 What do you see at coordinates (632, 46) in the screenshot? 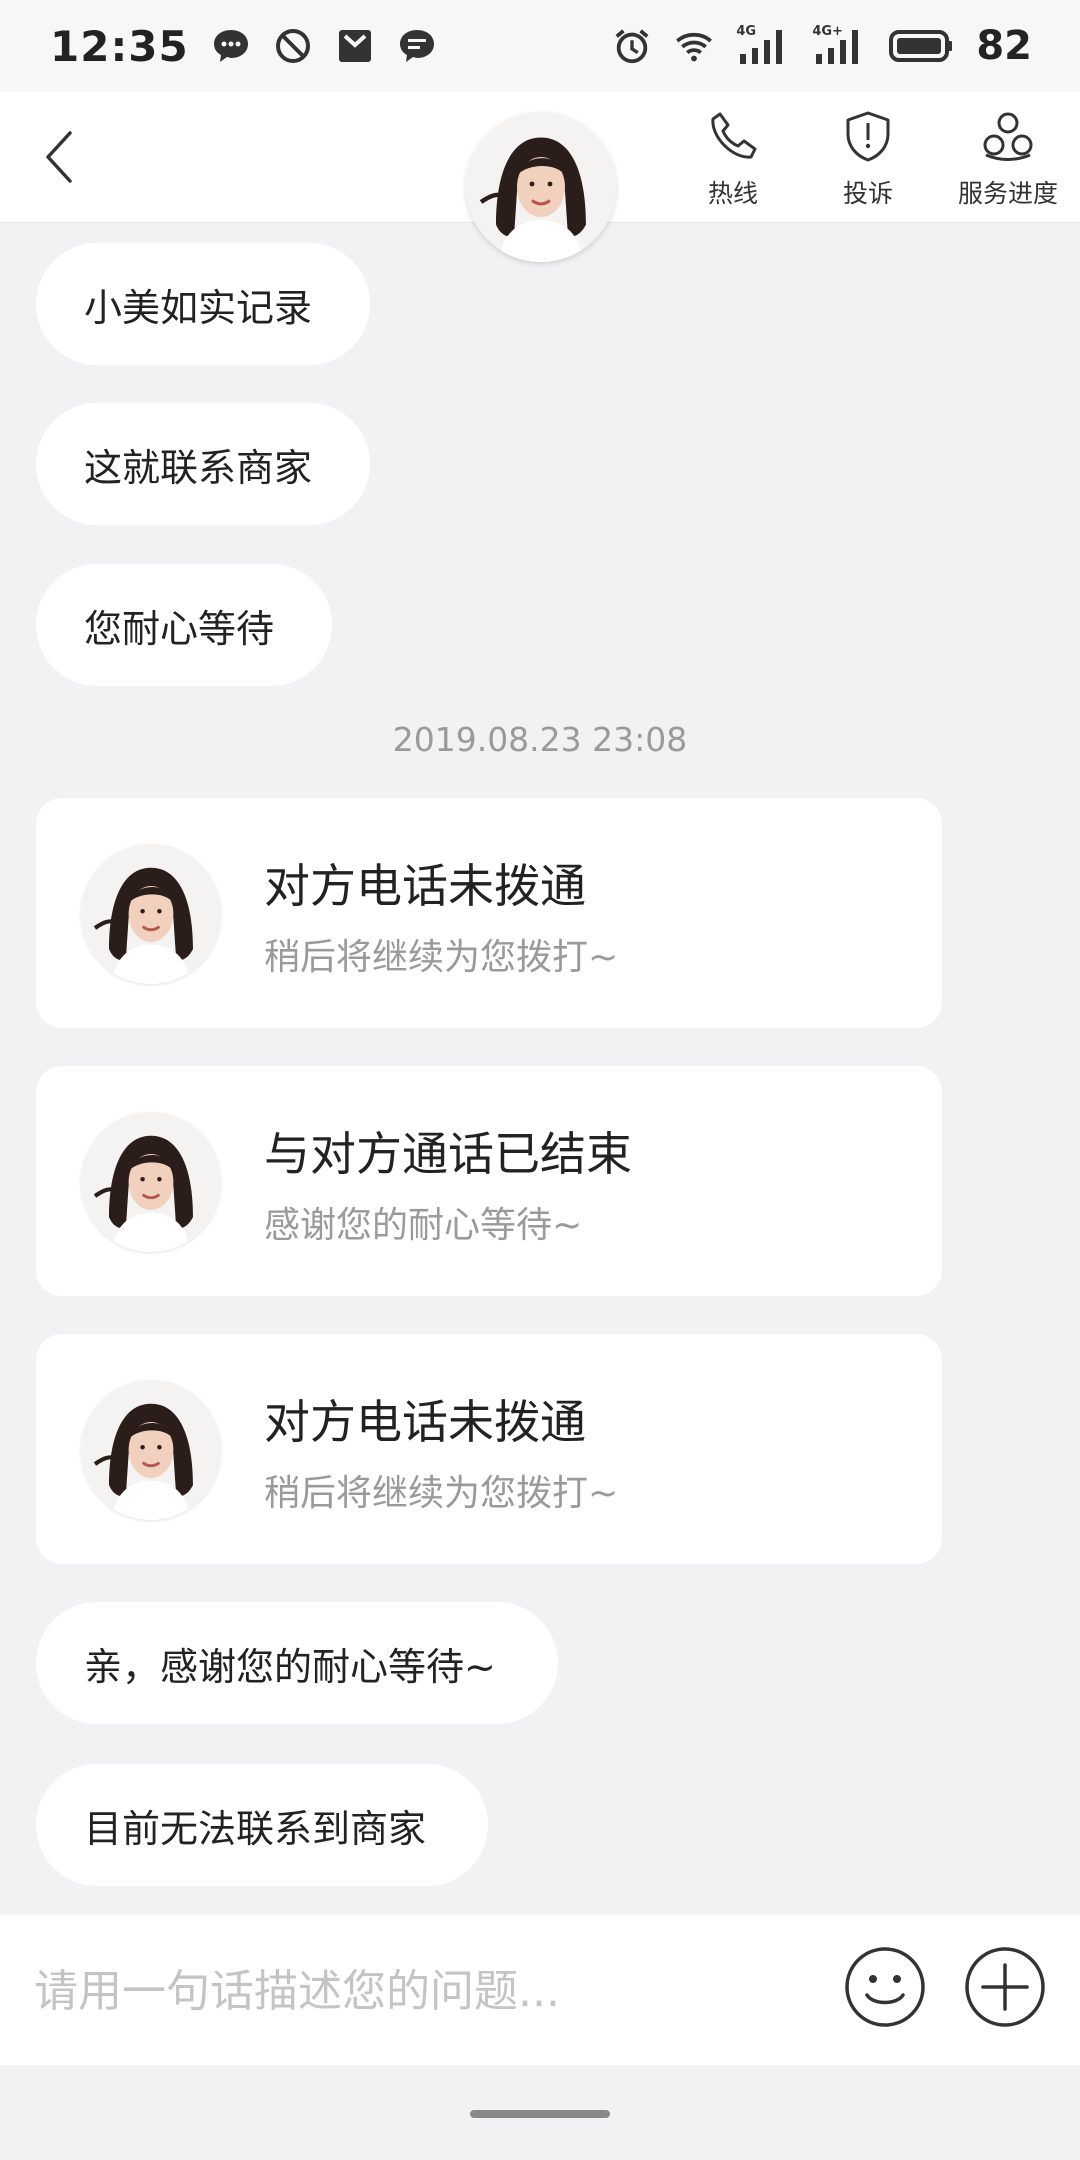
I see `alarm-icon` at bounding box center [632, 46].